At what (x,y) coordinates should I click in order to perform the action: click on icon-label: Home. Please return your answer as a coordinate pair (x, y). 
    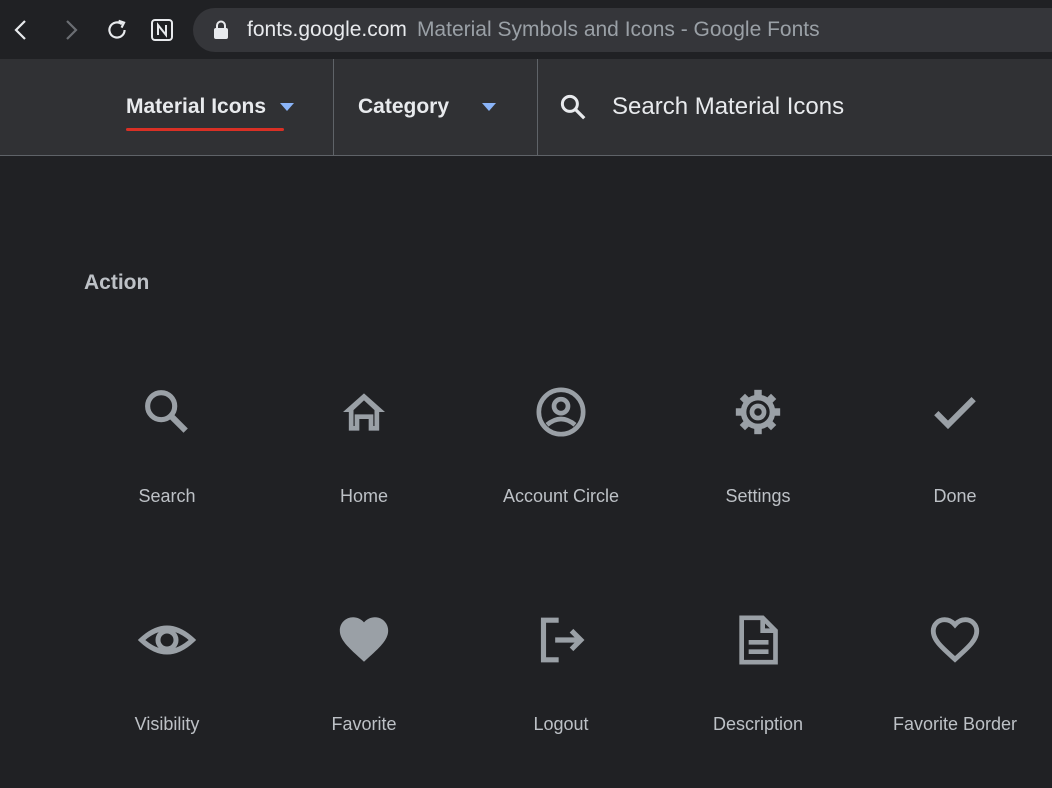
    Looking at the image, I should click on (363, 496).